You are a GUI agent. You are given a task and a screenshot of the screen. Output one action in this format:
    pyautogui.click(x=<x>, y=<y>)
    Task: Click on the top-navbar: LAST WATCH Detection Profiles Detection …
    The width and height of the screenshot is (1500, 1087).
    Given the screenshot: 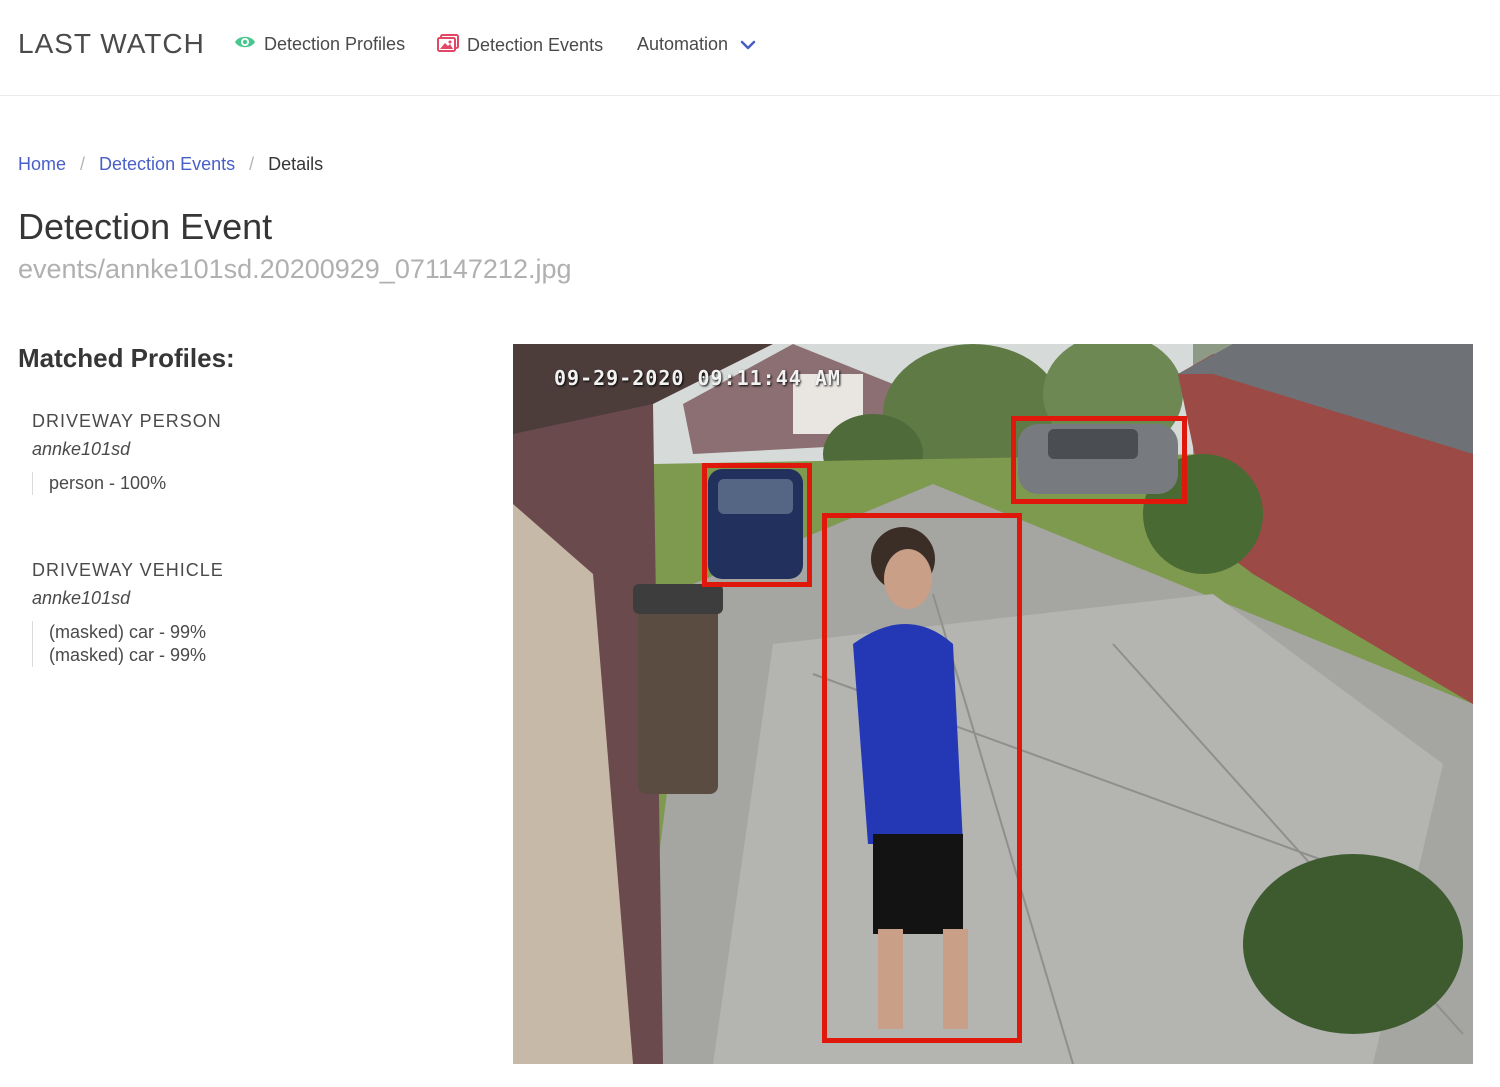 What is the action you would take?
    pyautogui.click(x=750, y=48)
    